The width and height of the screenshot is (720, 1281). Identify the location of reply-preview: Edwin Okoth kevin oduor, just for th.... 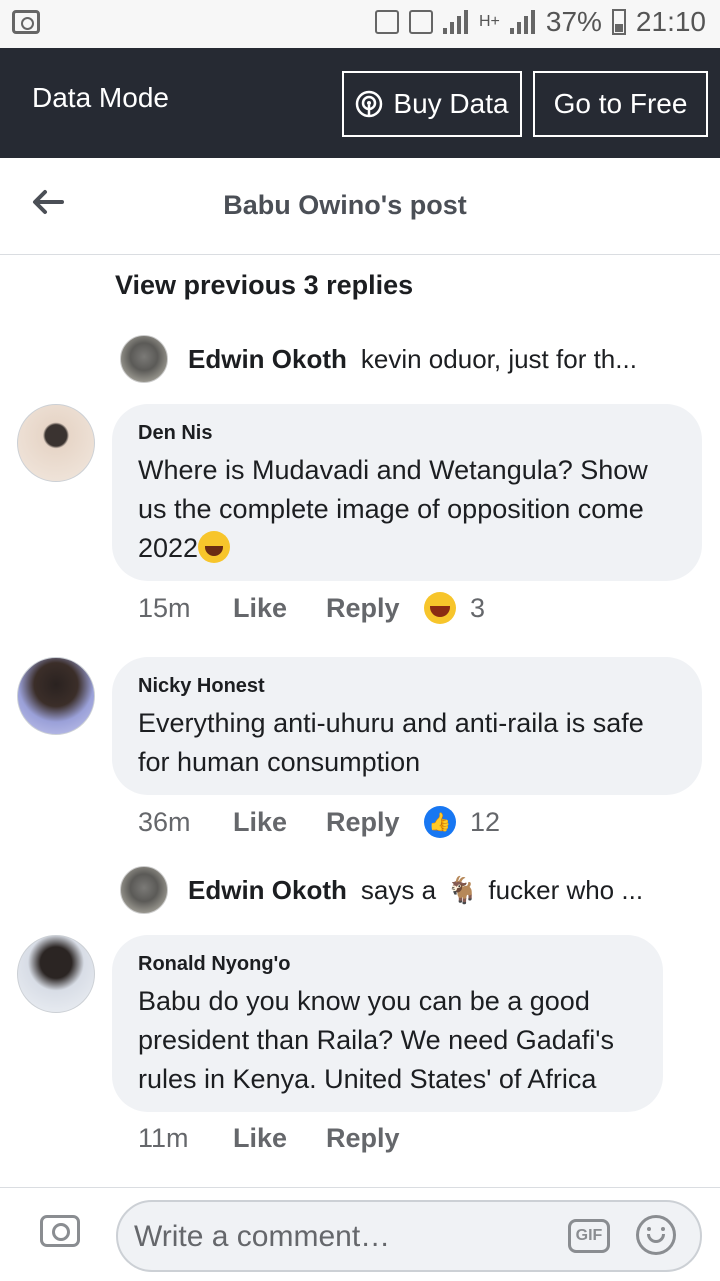
(400, 359).